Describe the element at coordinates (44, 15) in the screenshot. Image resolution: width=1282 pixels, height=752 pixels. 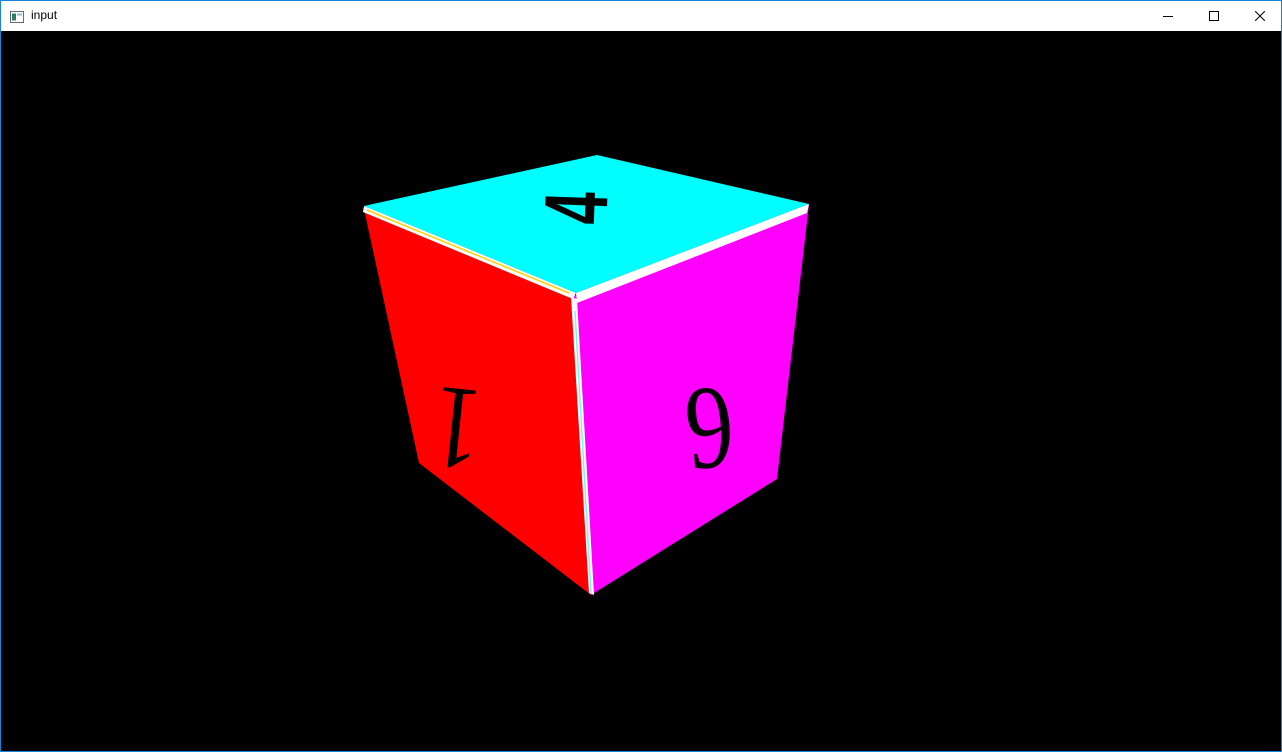
I see `window-title: input` at that location.